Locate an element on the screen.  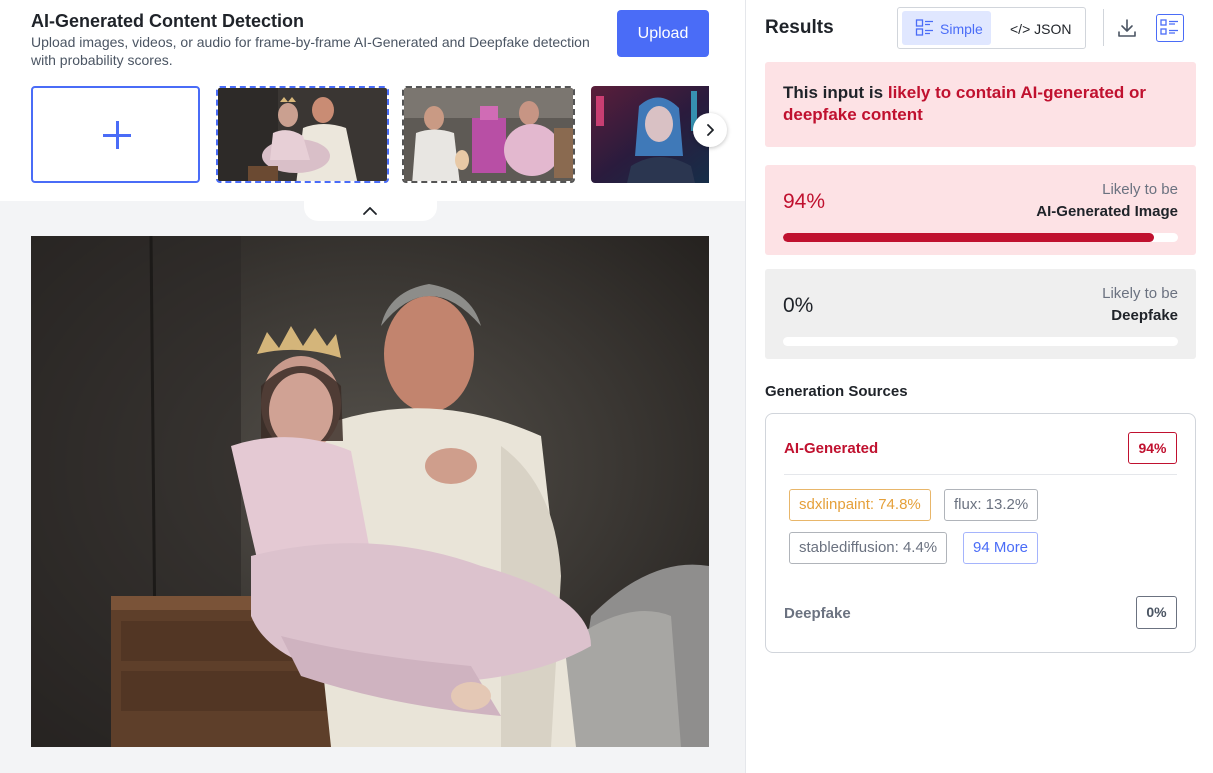
ai-generated-progress-bar is located at coordinates (980, 237).